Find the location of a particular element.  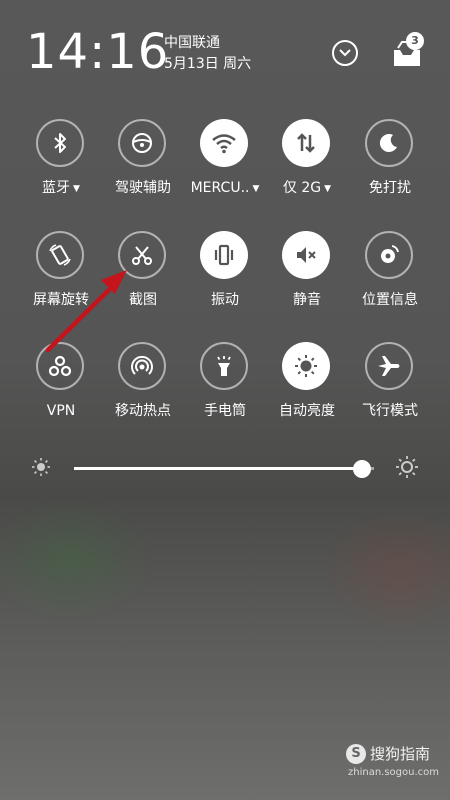

mute-icon is located at coordinates (306, 255).